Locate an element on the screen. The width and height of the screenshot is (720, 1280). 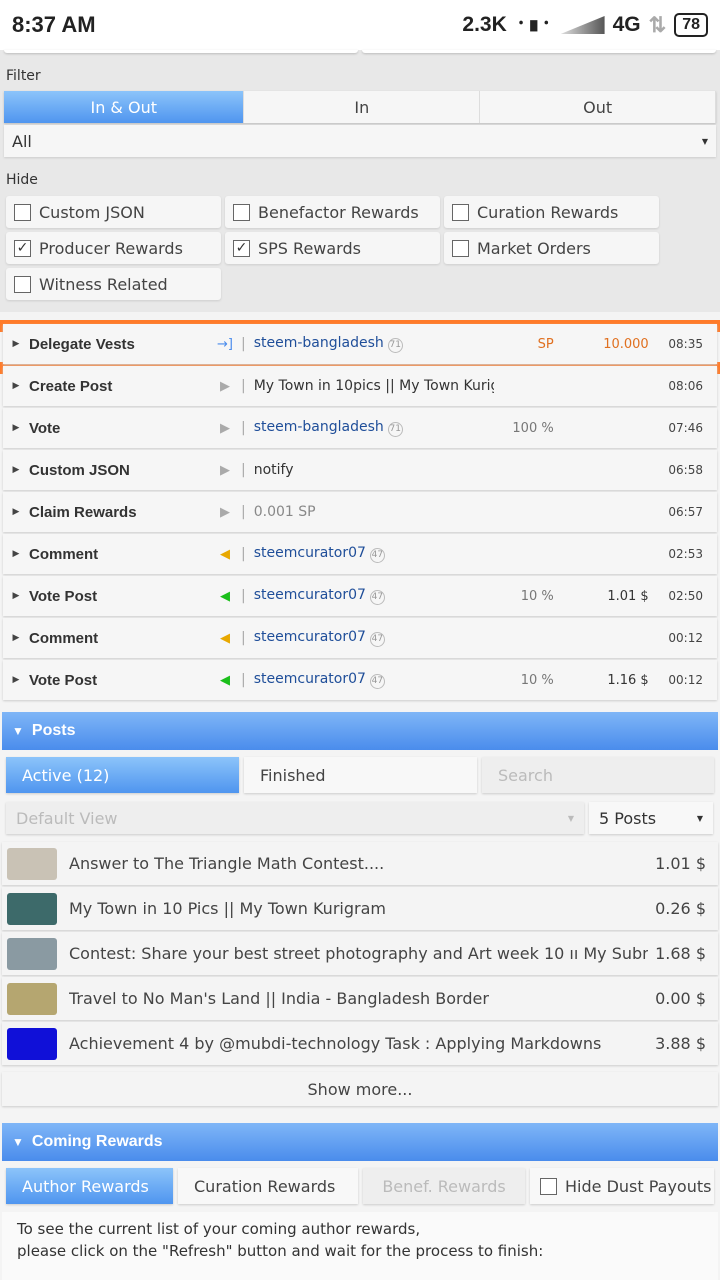
tab-curation-rewards: Curation Rewards is located at coordinates (268, 1186).